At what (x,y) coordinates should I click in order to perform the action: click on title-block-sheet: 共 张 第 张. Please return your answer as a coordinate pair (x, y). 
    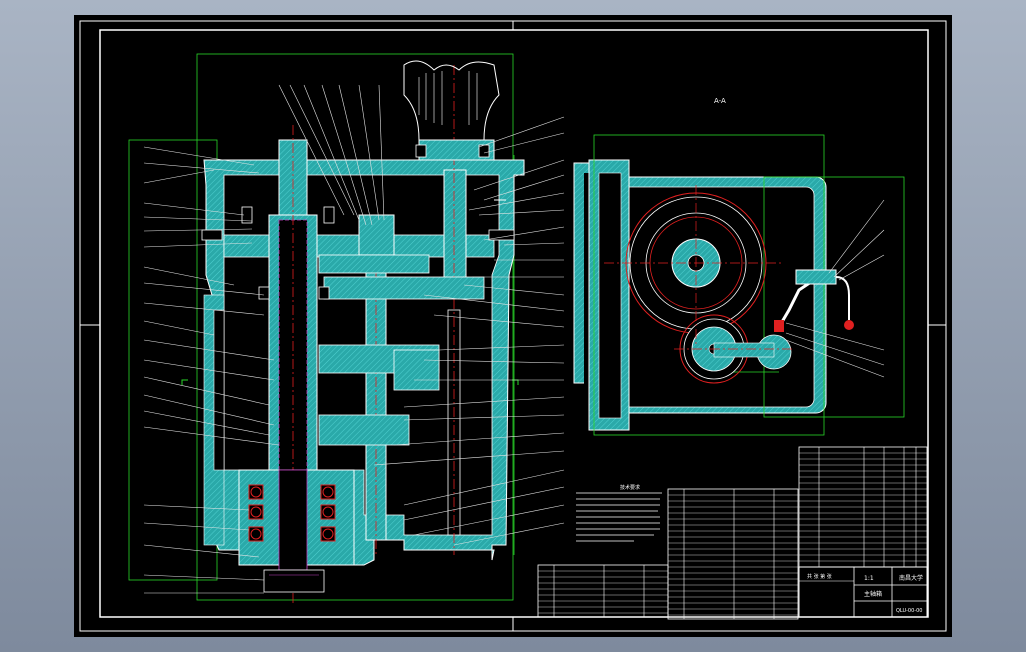
    Looking at the image, I should click on (819, 576).